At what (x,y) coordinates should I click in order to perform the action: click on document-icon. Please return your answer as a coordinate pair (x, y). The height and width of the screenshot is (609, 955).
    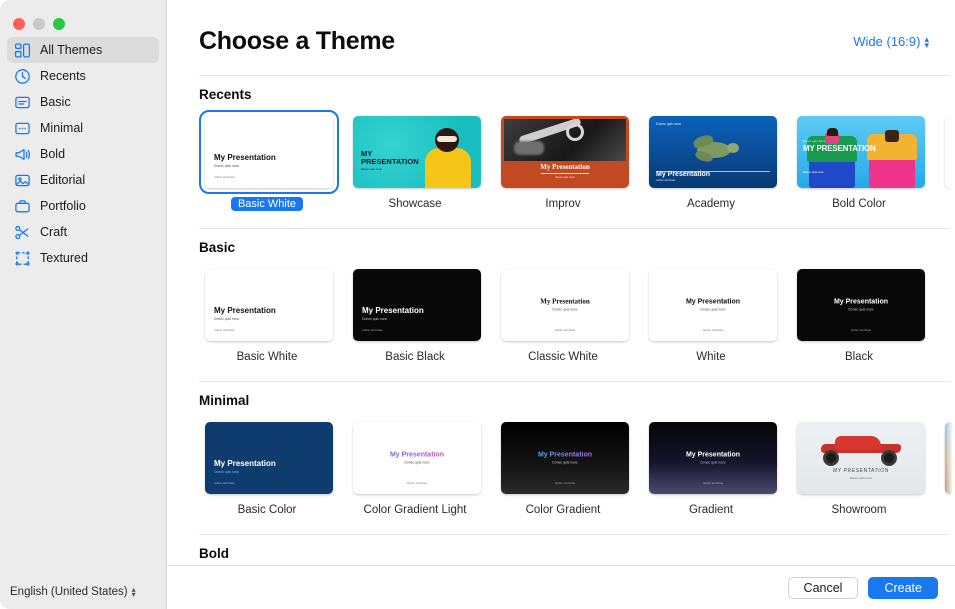
    Looking at the image, I should click on (22, 102).